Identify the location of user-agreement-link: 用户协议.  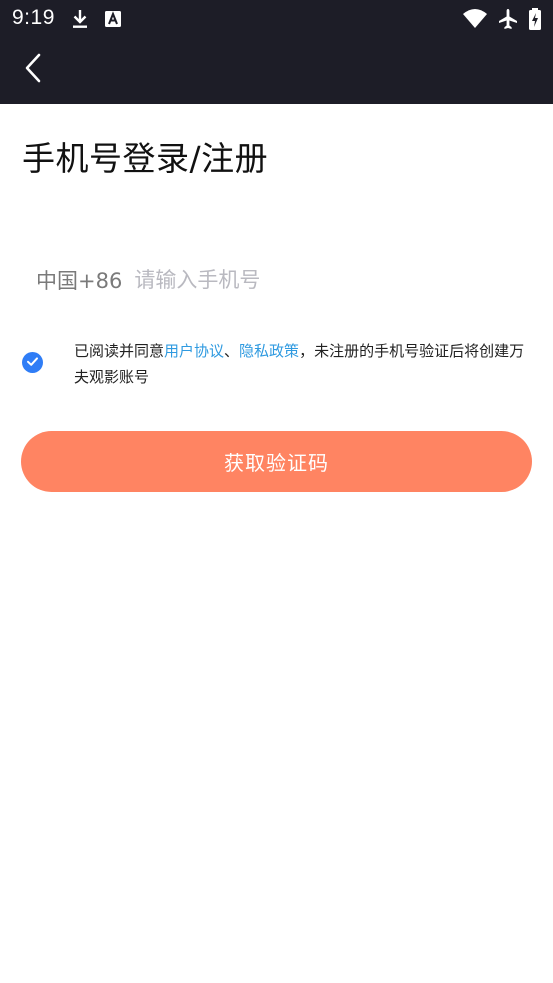
(194, 351).